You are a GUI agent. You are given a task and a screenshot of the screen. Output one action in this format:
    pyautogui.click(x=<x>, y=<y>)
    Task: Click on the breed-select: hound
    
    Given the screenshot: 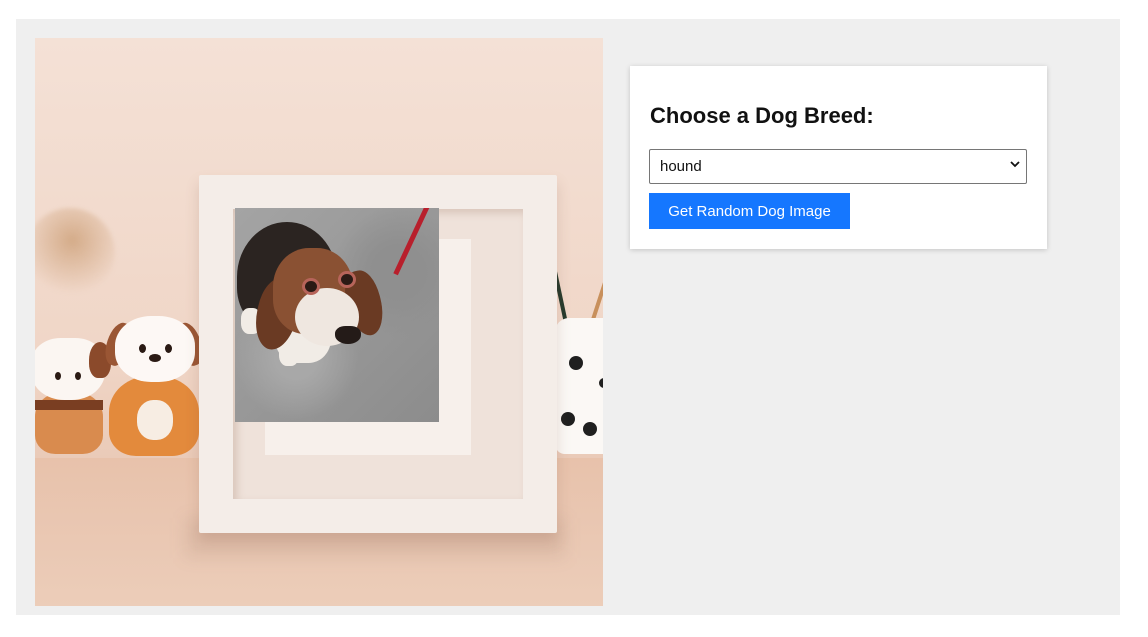 What is the action you would take?
    pyautogui.click(x=838, y=166)
    